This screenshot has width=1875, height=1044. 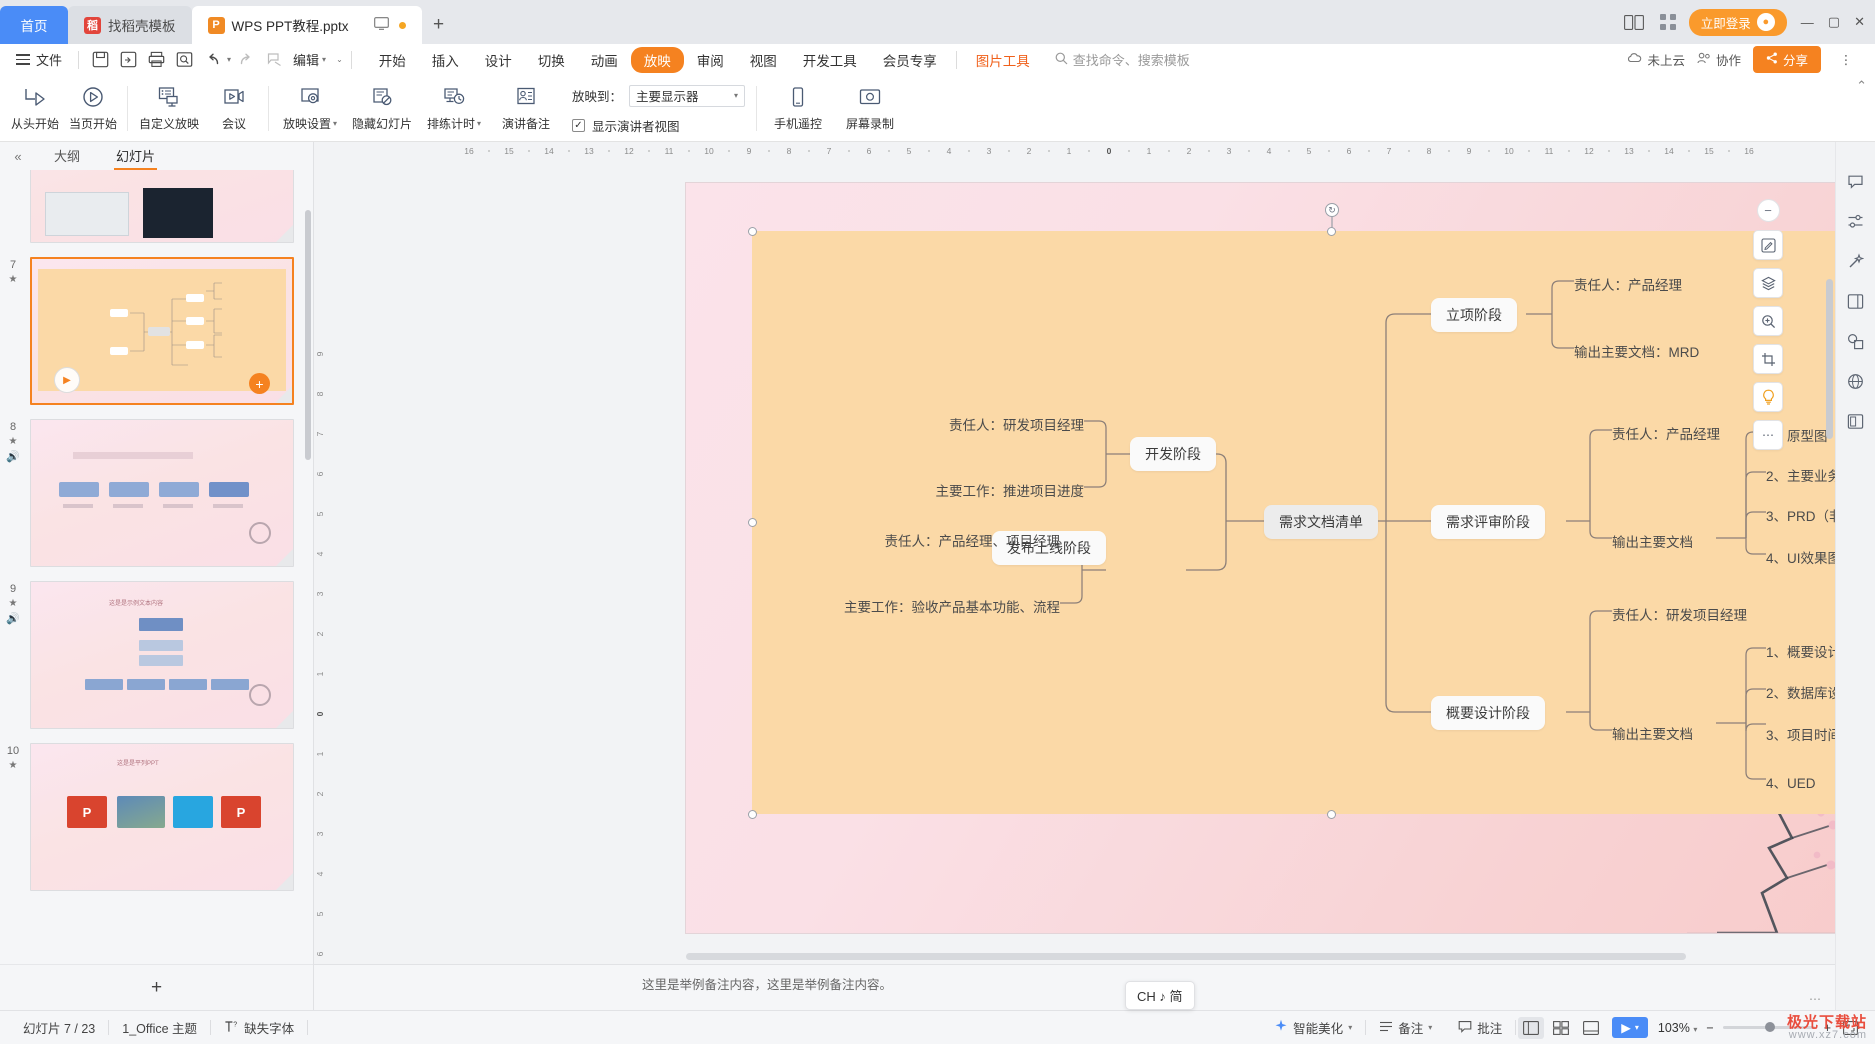 What do you see at coordinates (1561, 1028) in the screenshot?
I see `slide-sorter-icon` at bounding box center [1561, 1028].